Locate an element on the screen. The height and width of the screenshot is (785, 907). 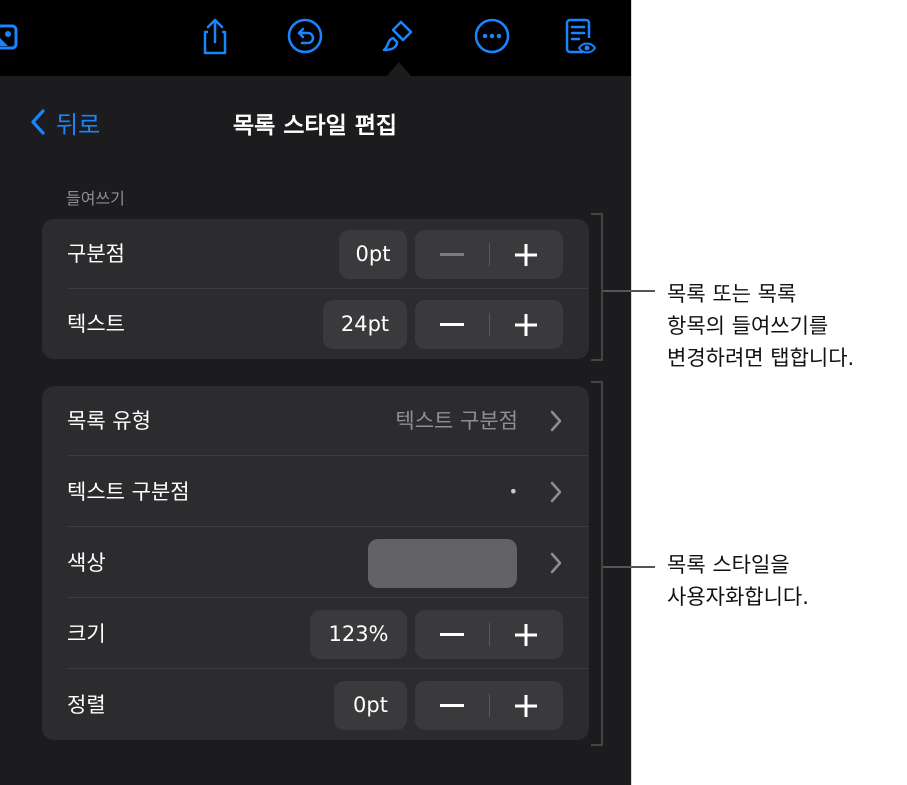
photo-icon is located at coordinates (11, 36).